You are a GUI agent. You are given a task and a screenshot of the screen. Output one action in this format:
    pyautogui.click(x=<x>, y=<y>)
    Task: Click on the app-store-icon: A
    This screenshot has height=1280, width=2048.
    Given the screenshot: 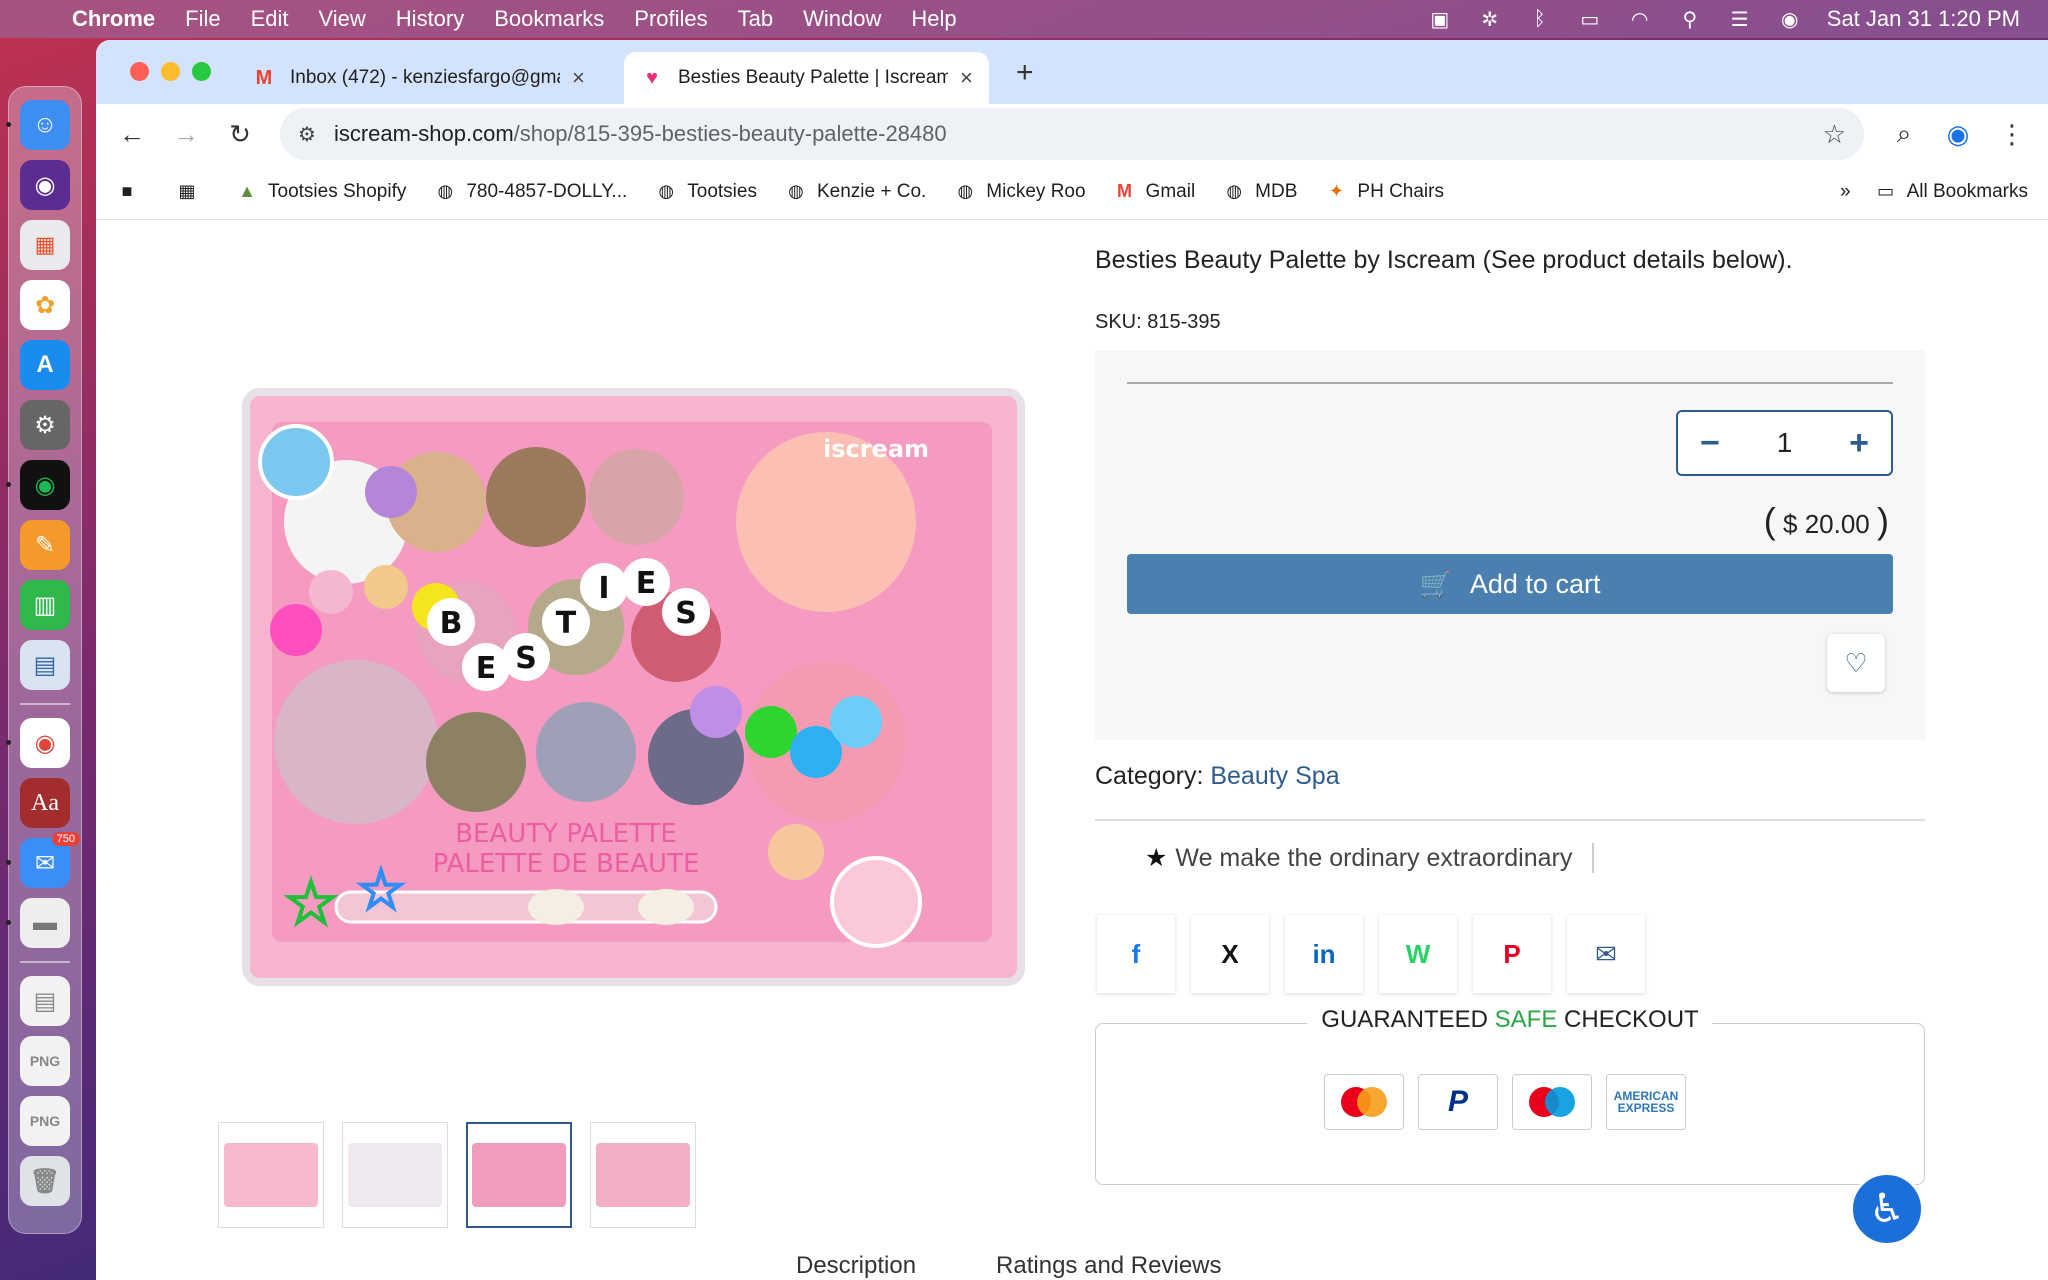 What is the action you would take?
    pyautogui.click(x=45, y=365)
    